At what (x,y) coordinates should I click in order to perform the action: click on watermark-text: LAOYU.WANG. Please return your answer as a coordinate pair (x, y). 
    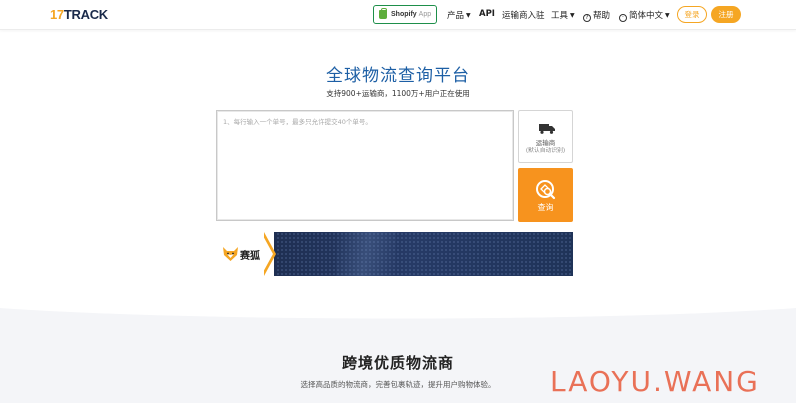
    Looking at the image, I should click on (655, 381).